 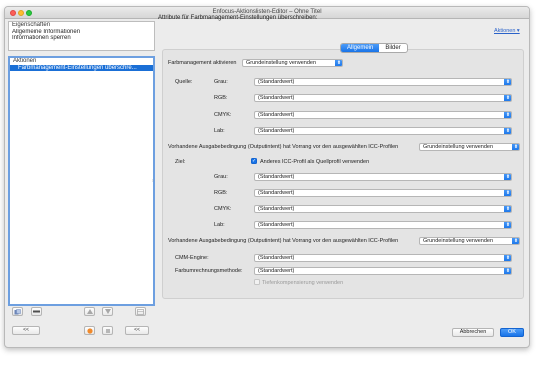 What do you see at coordinates (469, 147) in the screenshot?
I see `outputintent-select-1: Grundeinstellung verwenden ⬍` at bounding box center [469, 147].